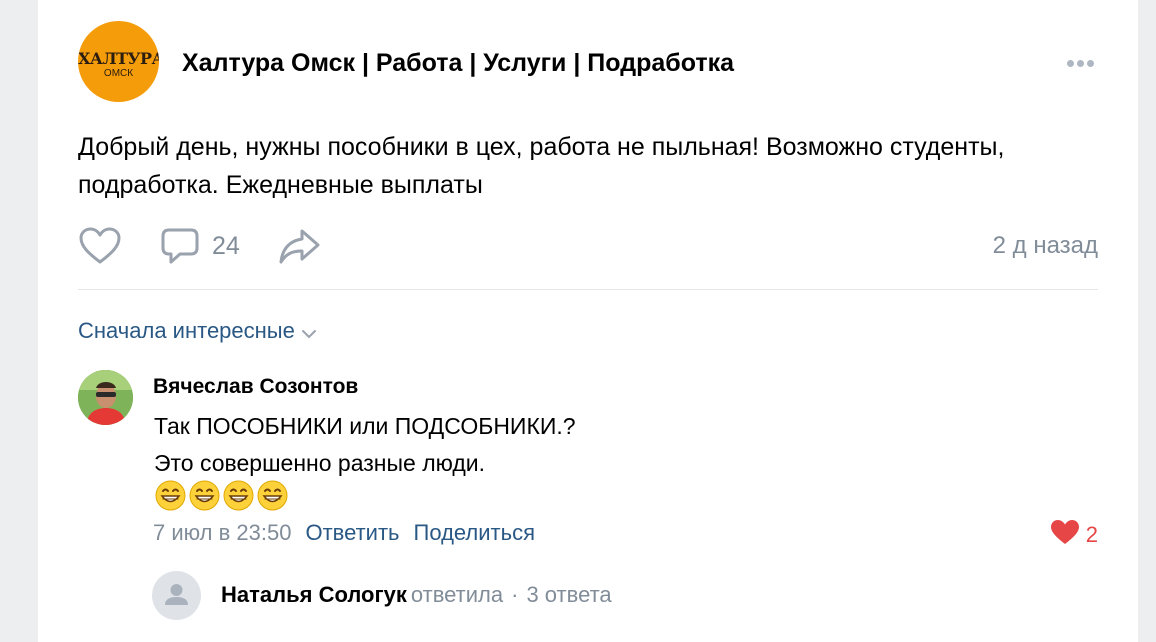 The width and height of the screenshot is (1156, 642). What do you see at coordinates (309, 332) in the screenshot?
I see `chevron-down-icon` at bounding box center [309, 332].